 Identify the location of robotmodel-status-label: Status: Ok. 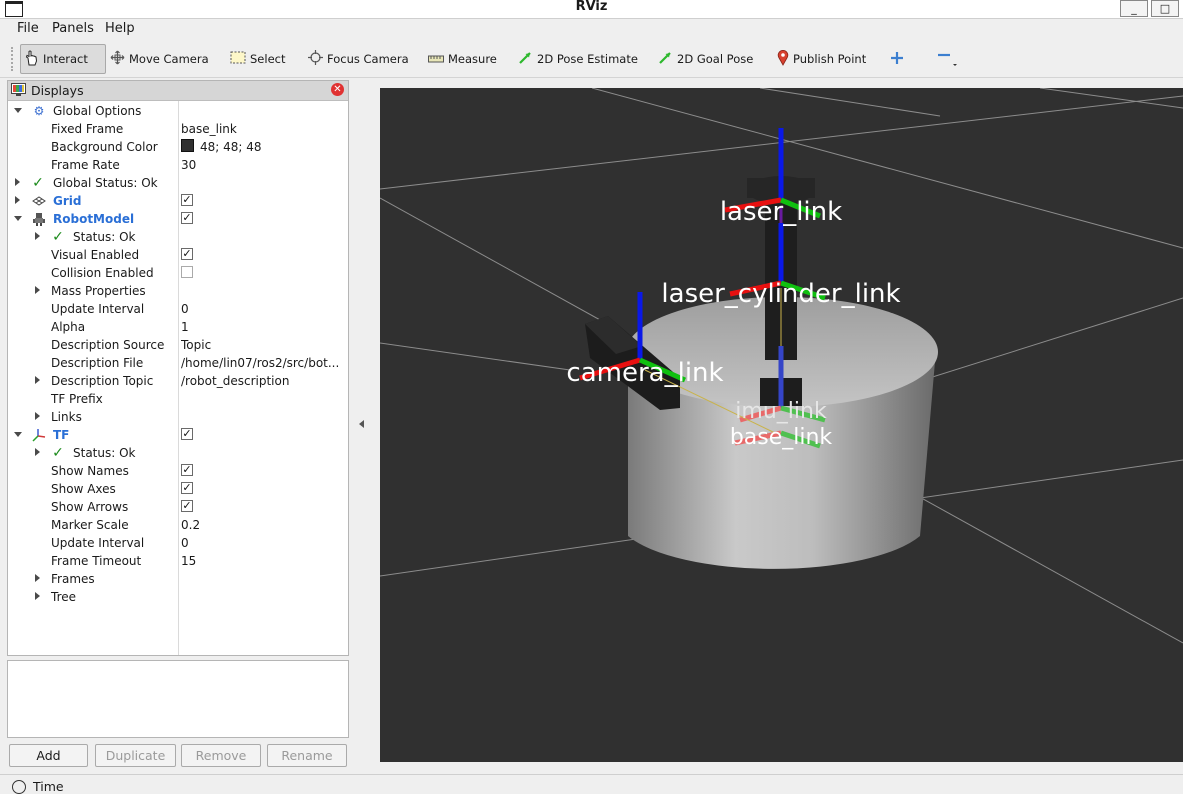
(104, 237).